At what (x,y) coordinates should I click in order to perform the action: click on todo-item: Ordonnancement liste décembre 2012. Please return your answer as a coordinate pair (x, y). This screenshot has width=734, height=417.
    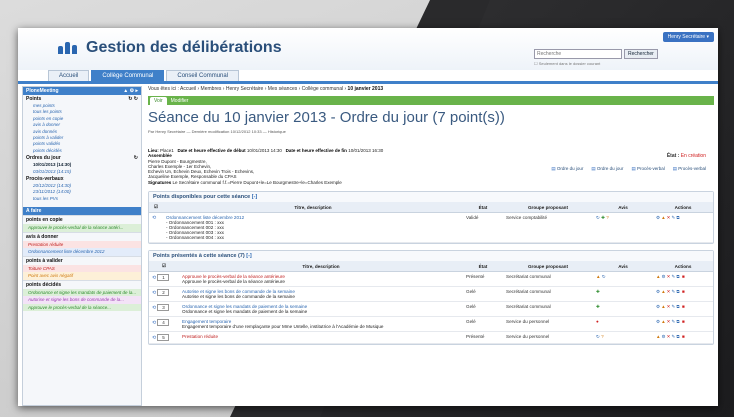
    Looking at the image, I should click on (82, 252).